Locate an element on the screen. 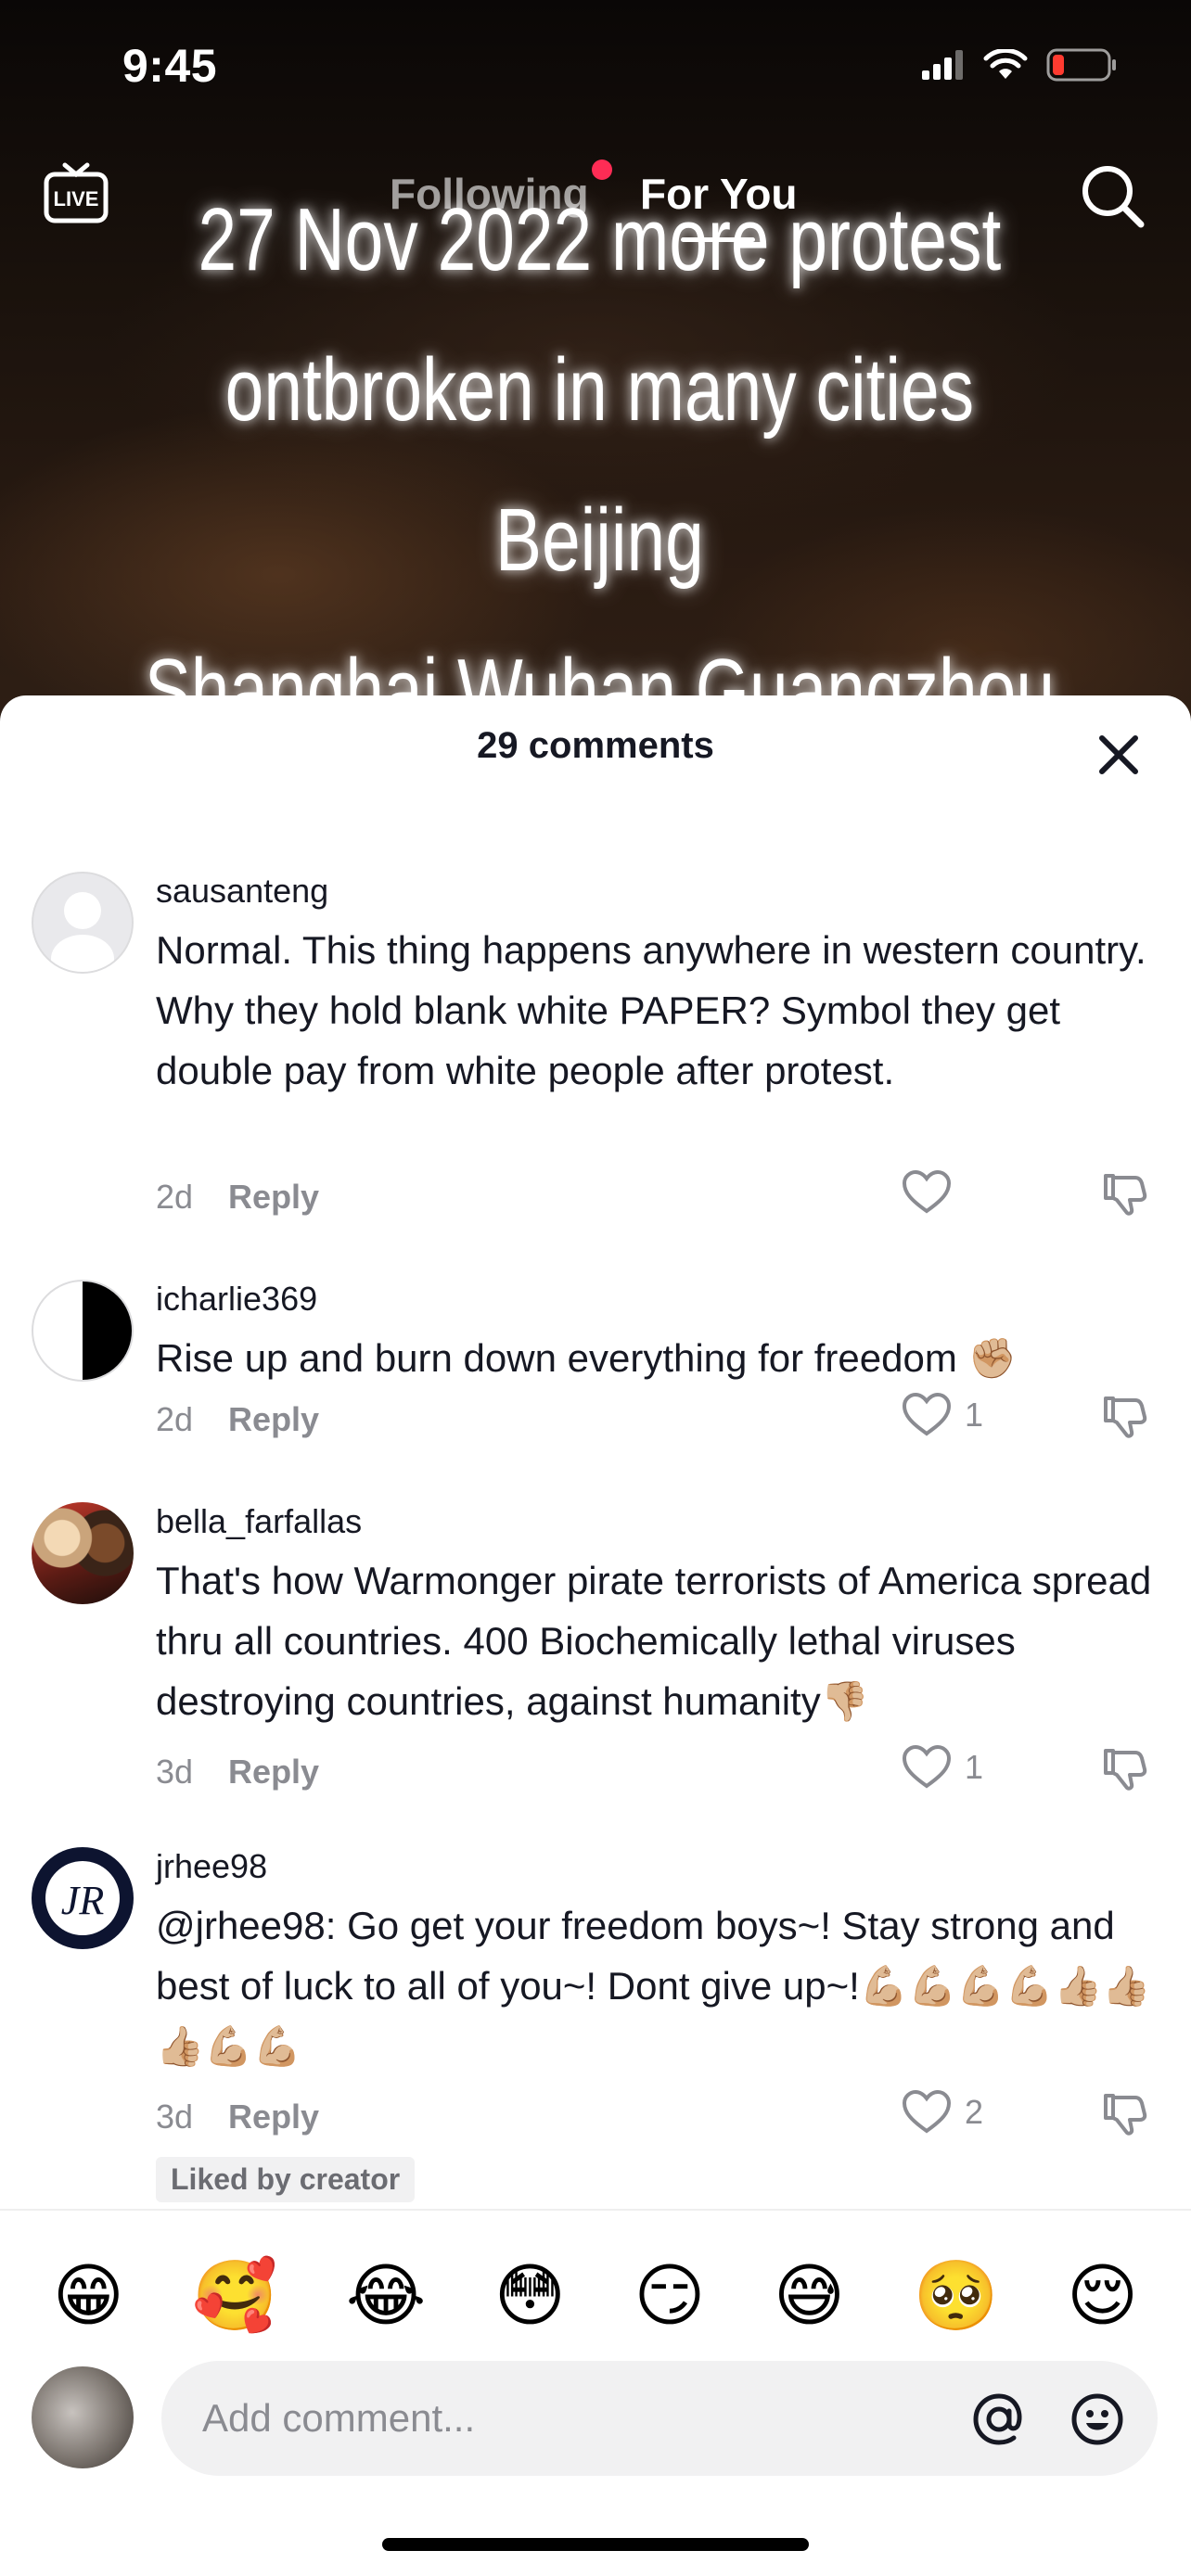  like-button is located at coordinates (933, 1192).